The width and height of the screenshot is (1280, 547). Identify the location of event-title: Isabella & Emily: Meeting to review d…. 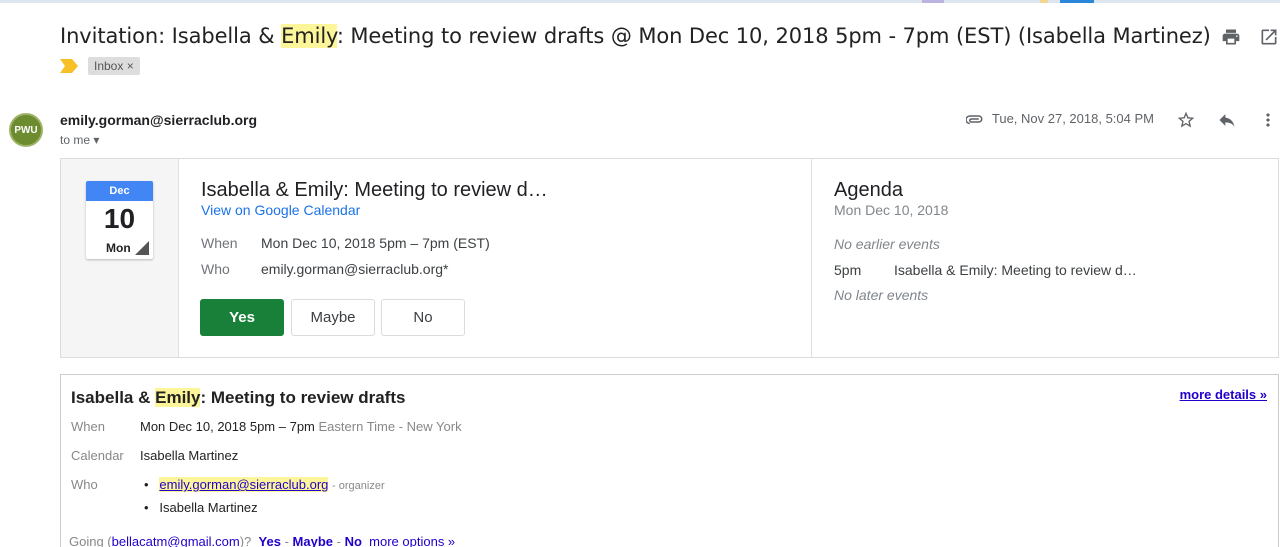
(374, 190).